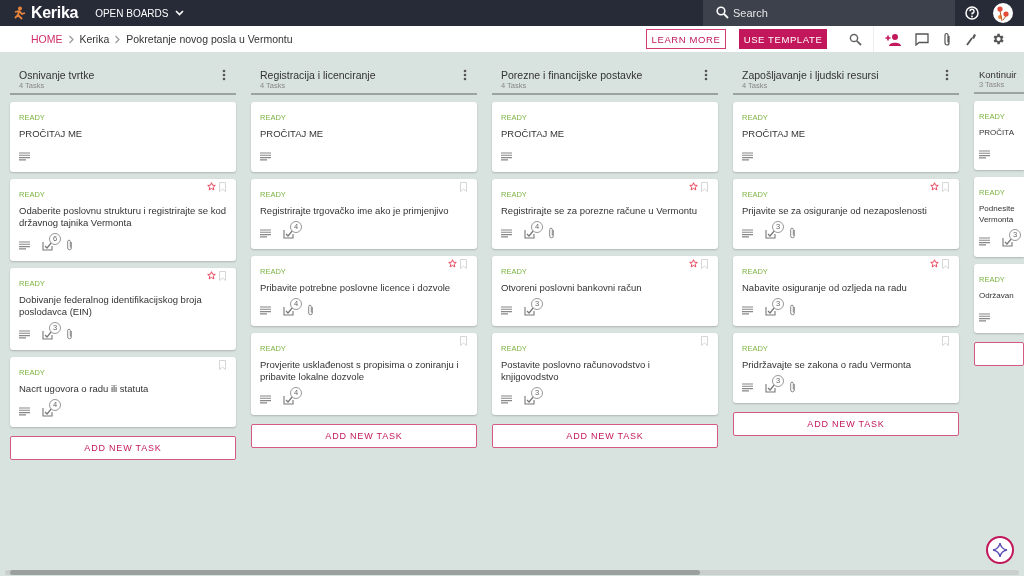 The height and width of the screenshot is (576, 1024). What do you see at coordinates (355, 211) in the screenshot?
I see `task-title: Registrirajte trgovačko ime ako je primjenjivo` at bounding box center [355, 211].